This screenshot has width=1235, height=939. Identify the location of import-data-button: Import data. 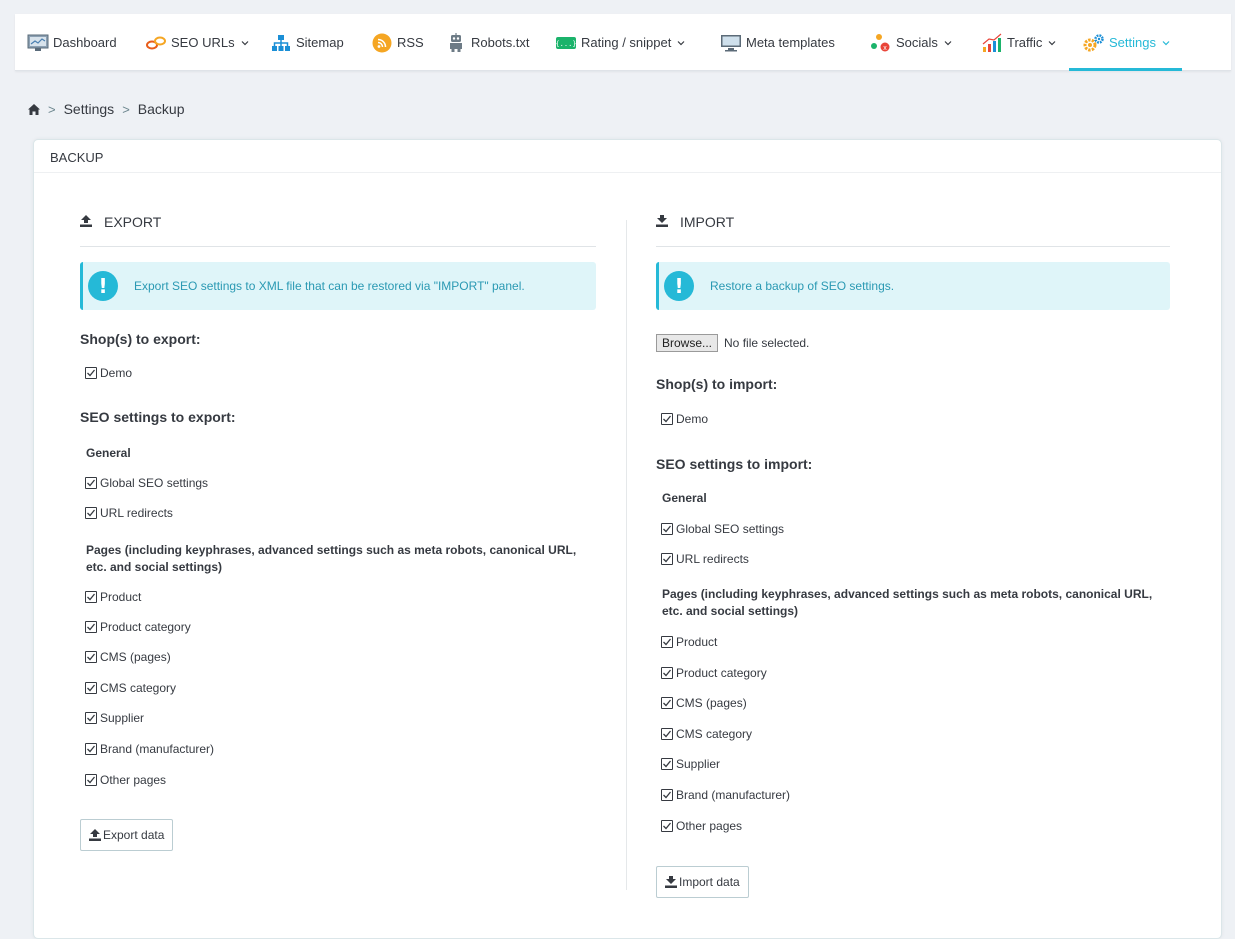
(702, 882).